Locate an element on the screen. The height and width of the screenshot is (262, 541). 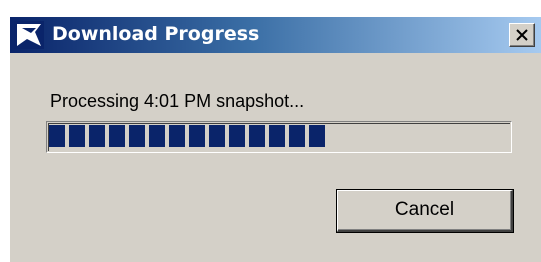
progress-fill is located at coordinates (281, 136).